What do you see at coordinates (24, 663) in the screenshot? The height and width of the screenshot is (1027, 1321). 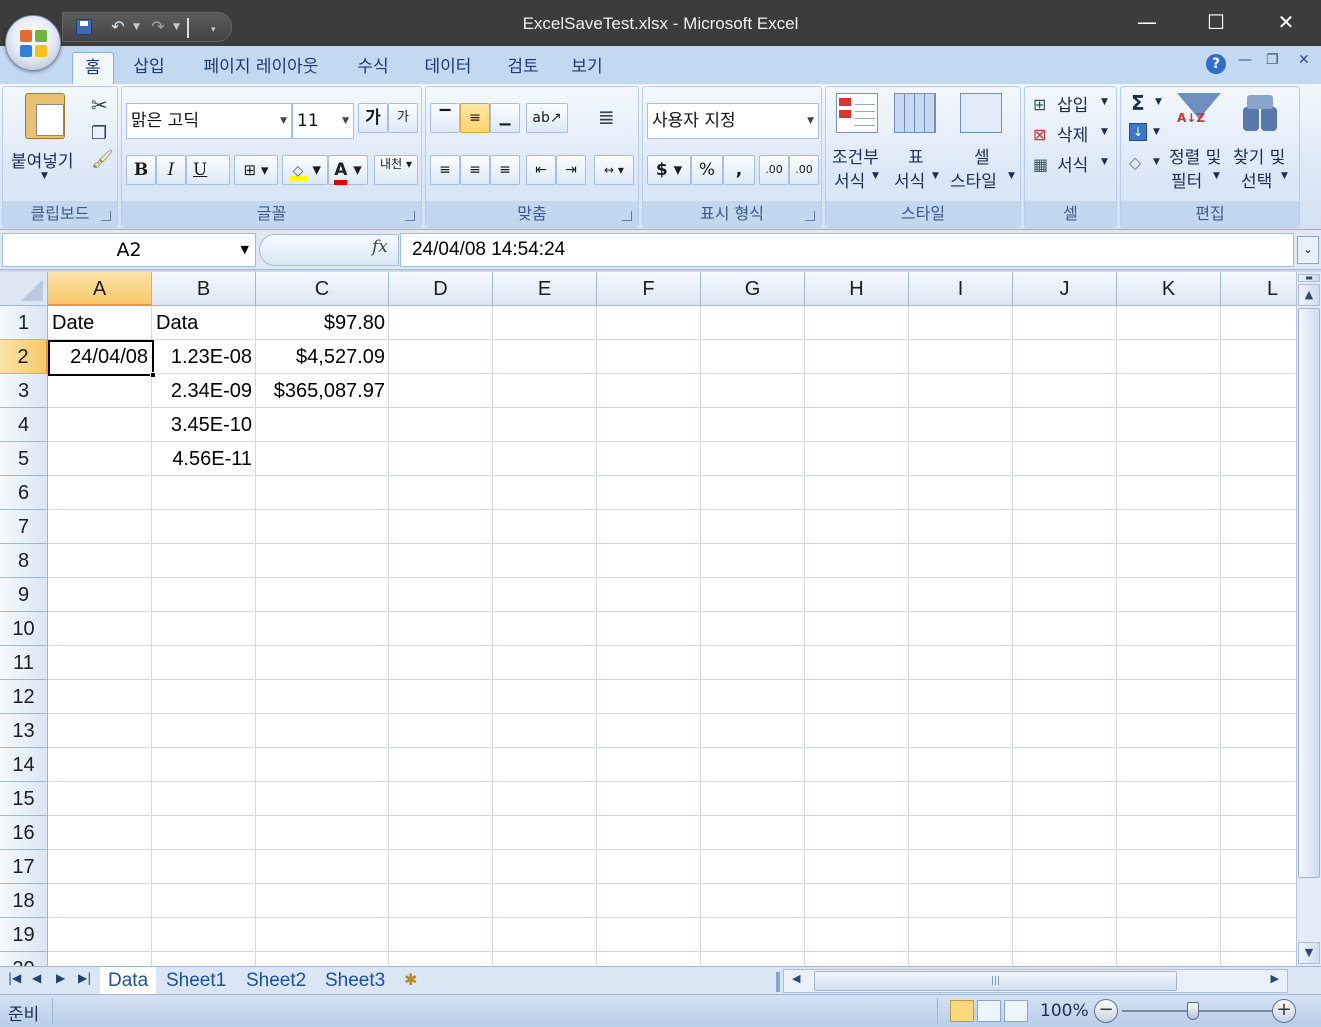 I see `row-header-11: 11` at bounding box center [24, 663].